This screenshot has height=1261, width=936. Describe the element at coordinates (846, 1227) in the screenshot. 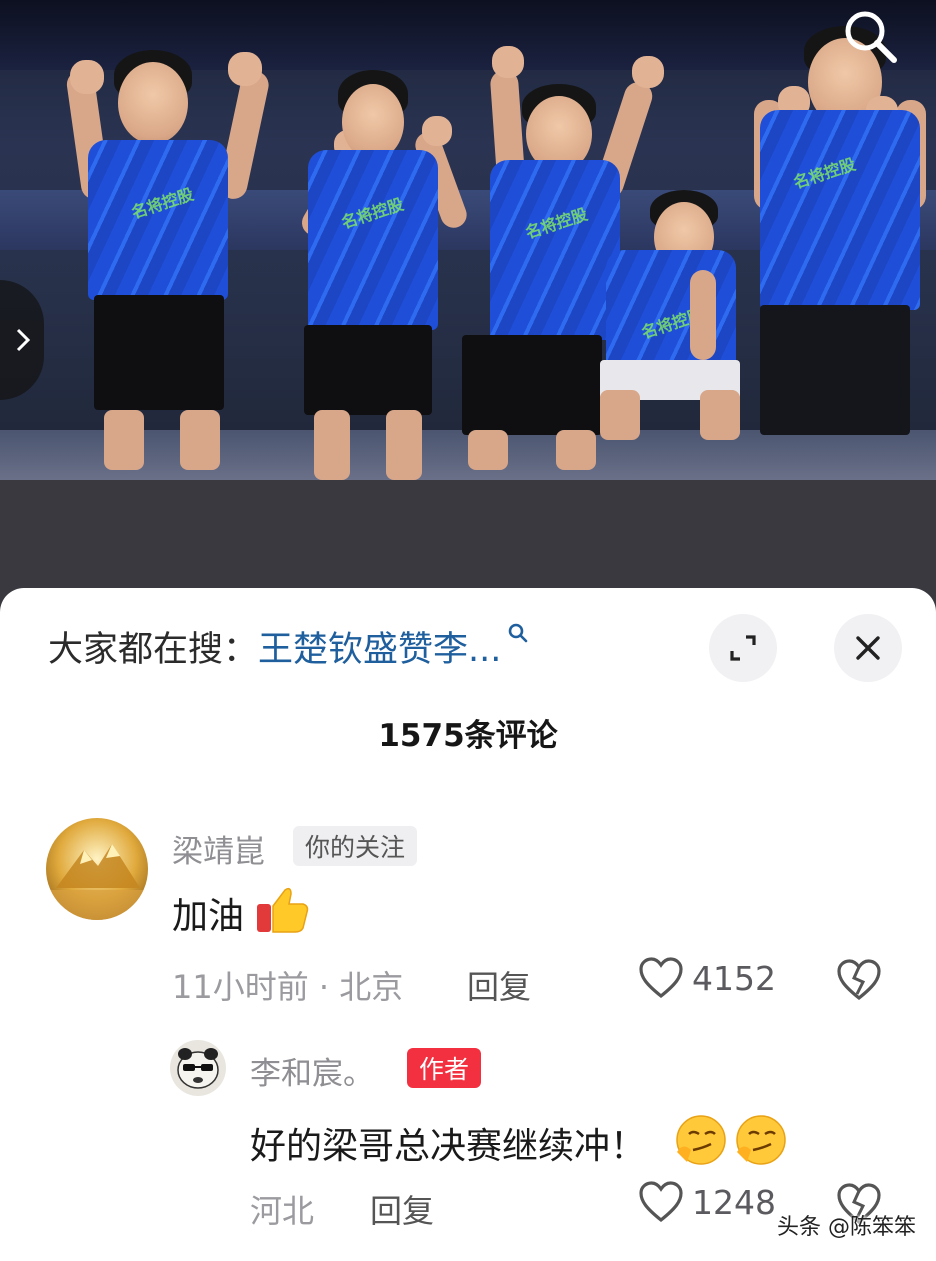

I see `watermark: 头条 @陈笨笨` at that location.